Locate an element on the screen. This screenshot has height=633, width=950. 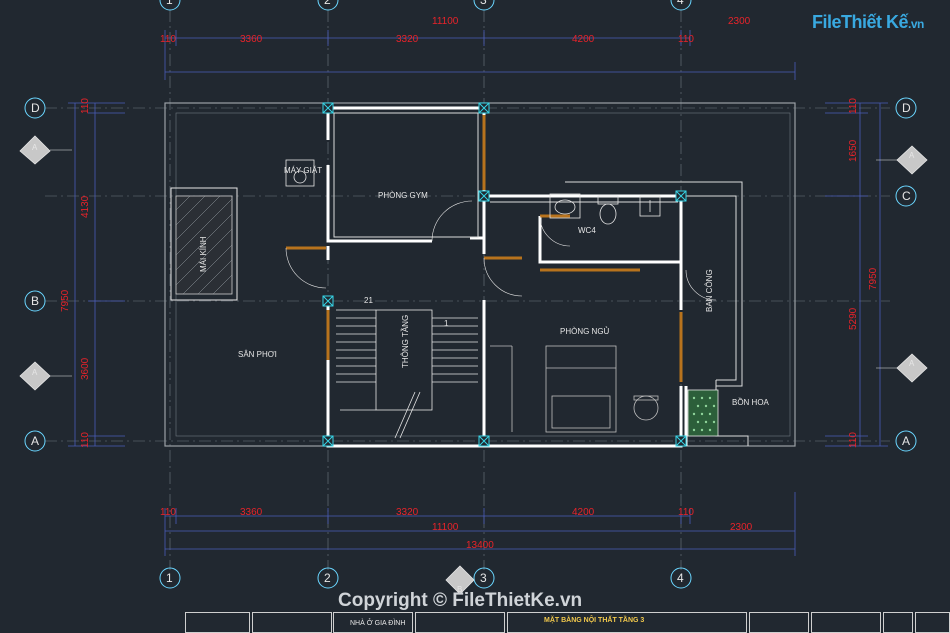
project-name: NHÀ Ở GIA ĐÌNH is located at coordinates (378, 623).